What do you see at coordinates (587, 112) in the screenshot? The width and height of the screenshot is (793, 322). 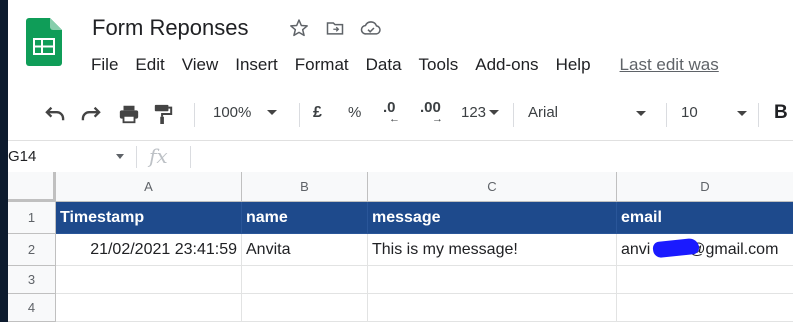 I see `font-select: Arial` at bounding box center [587, 112].